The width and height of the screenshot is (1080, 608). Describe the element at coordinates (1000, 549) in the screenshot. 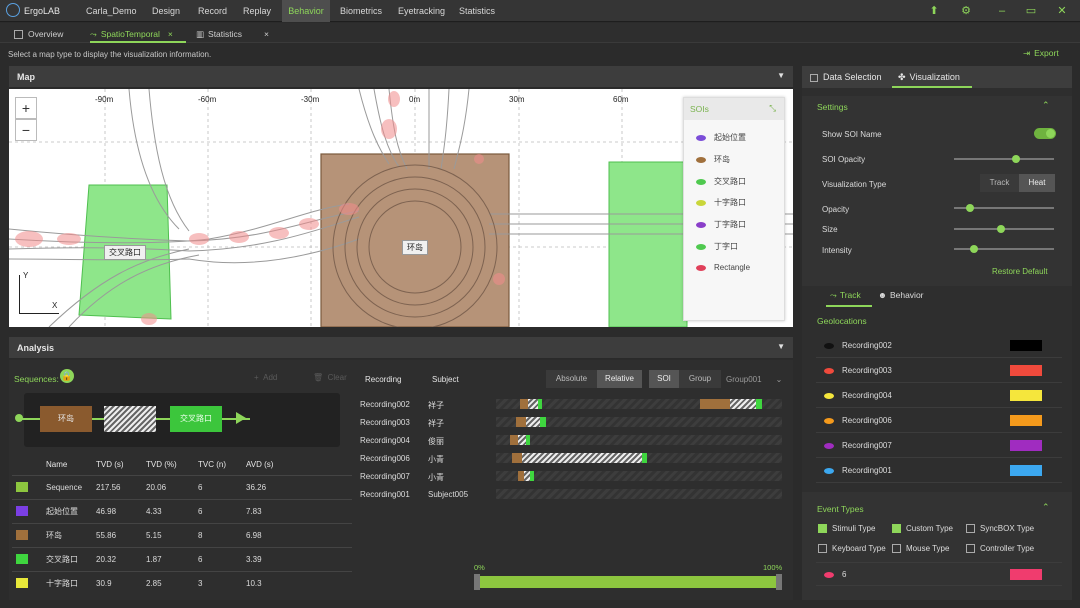

I see `controller-type-checkbox: Controller Type` at that location.